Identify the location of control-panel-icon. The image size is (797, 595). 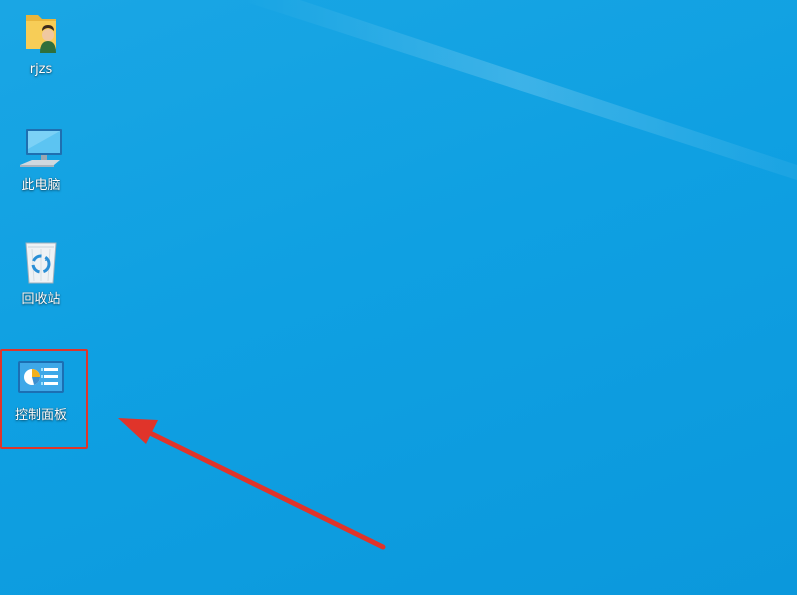
(41, 378).